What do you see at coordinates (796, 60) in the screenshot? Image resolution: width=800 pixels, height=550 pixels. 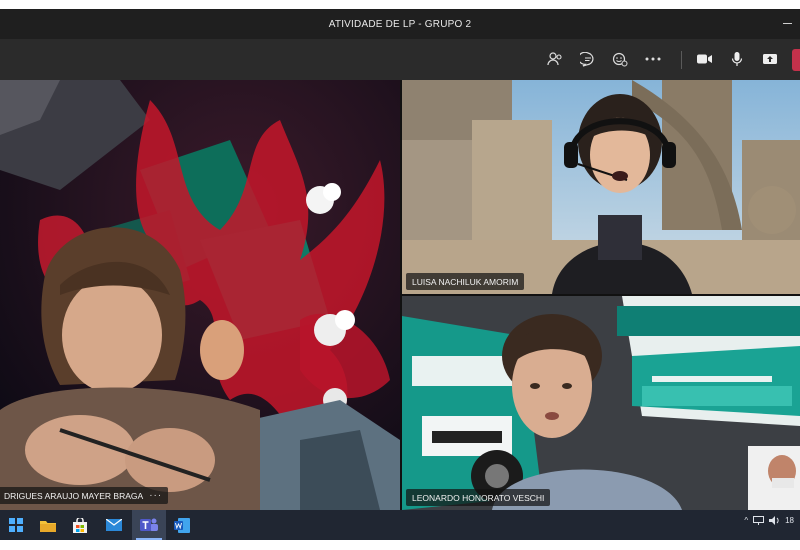 I see `hang-up-icon` at bounding box center [796, 60].